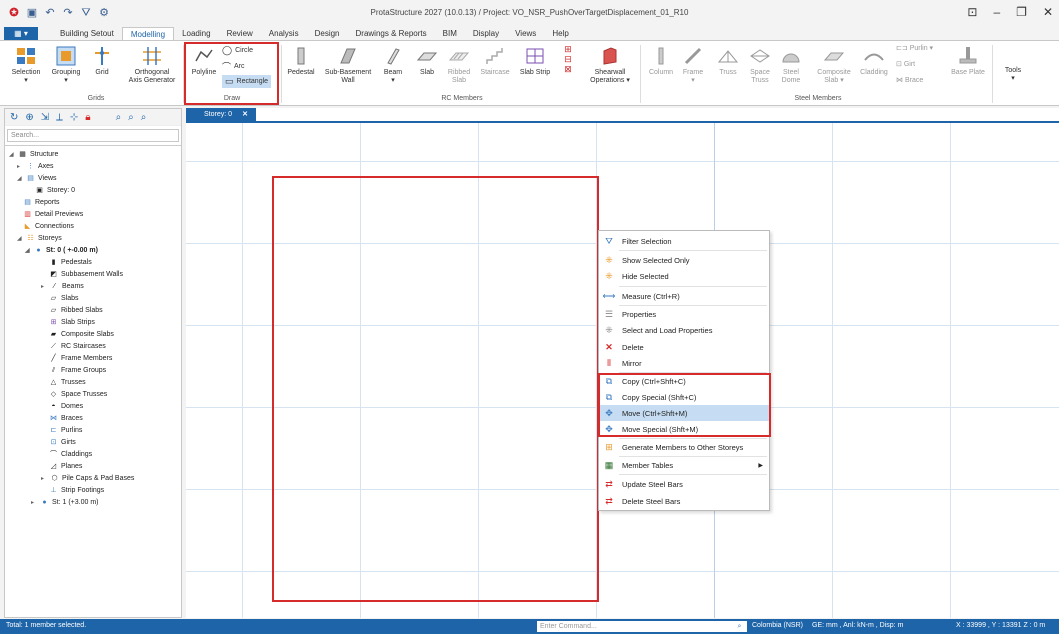 This screenshot has width=1059, height=634. I want to click on close-tab-icon: ✕, so click(245, 114).